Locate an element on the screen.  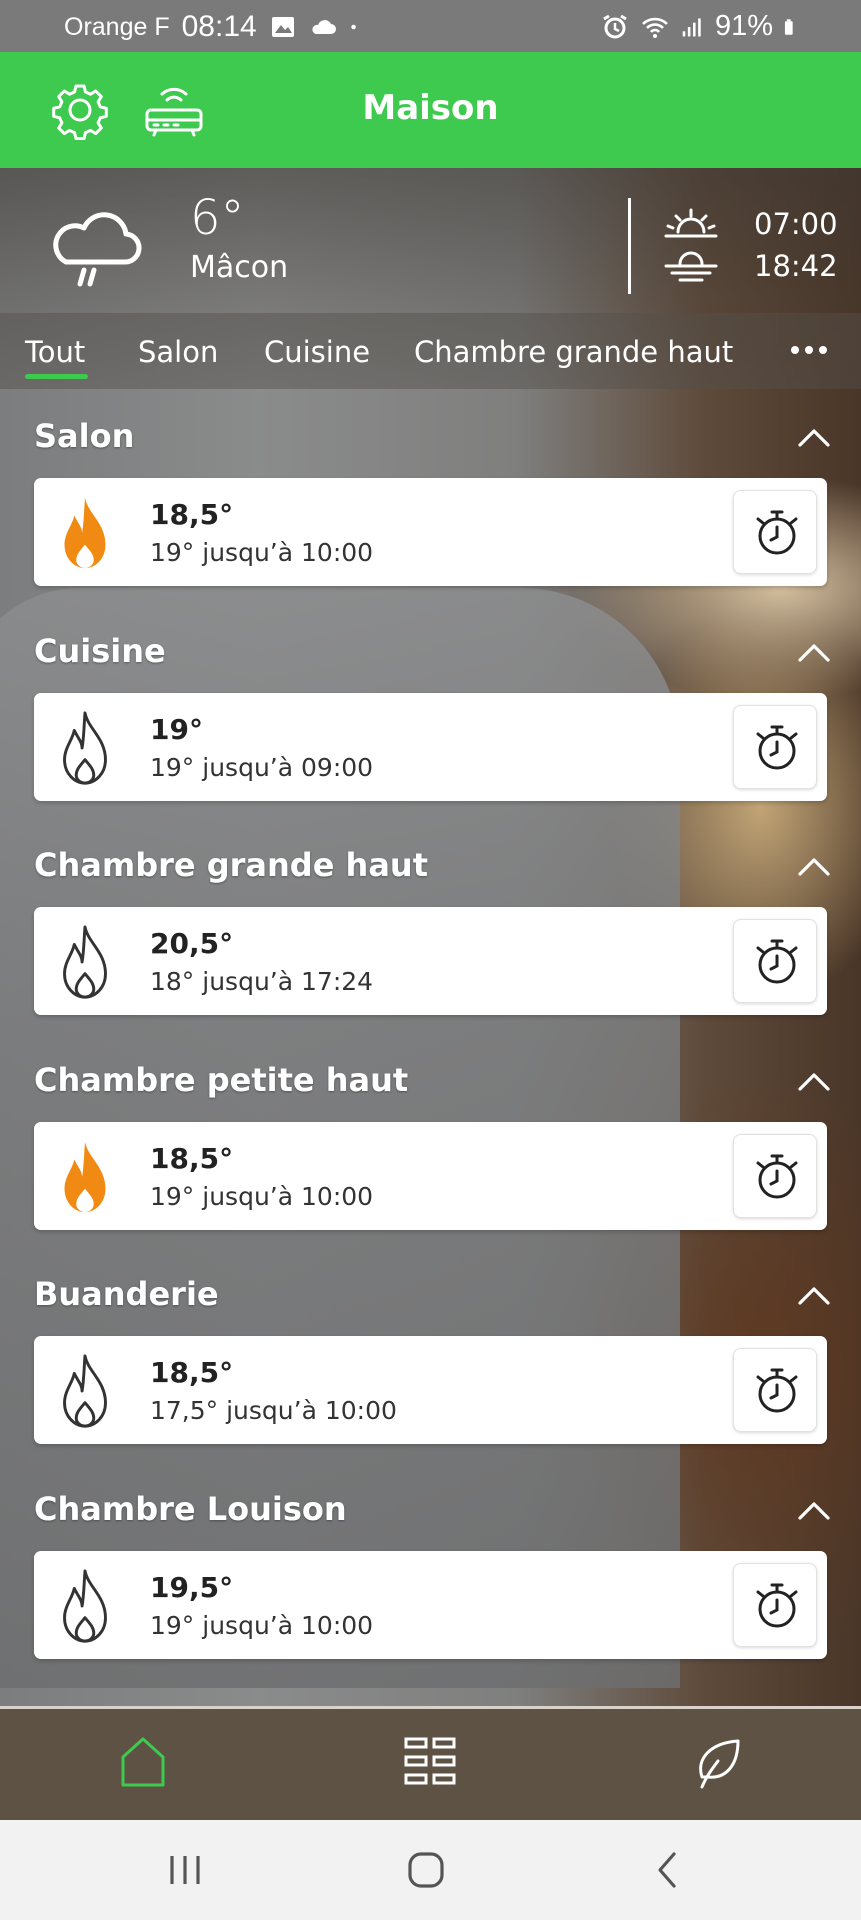
grid-icon is located at coordinates (430, 1761).